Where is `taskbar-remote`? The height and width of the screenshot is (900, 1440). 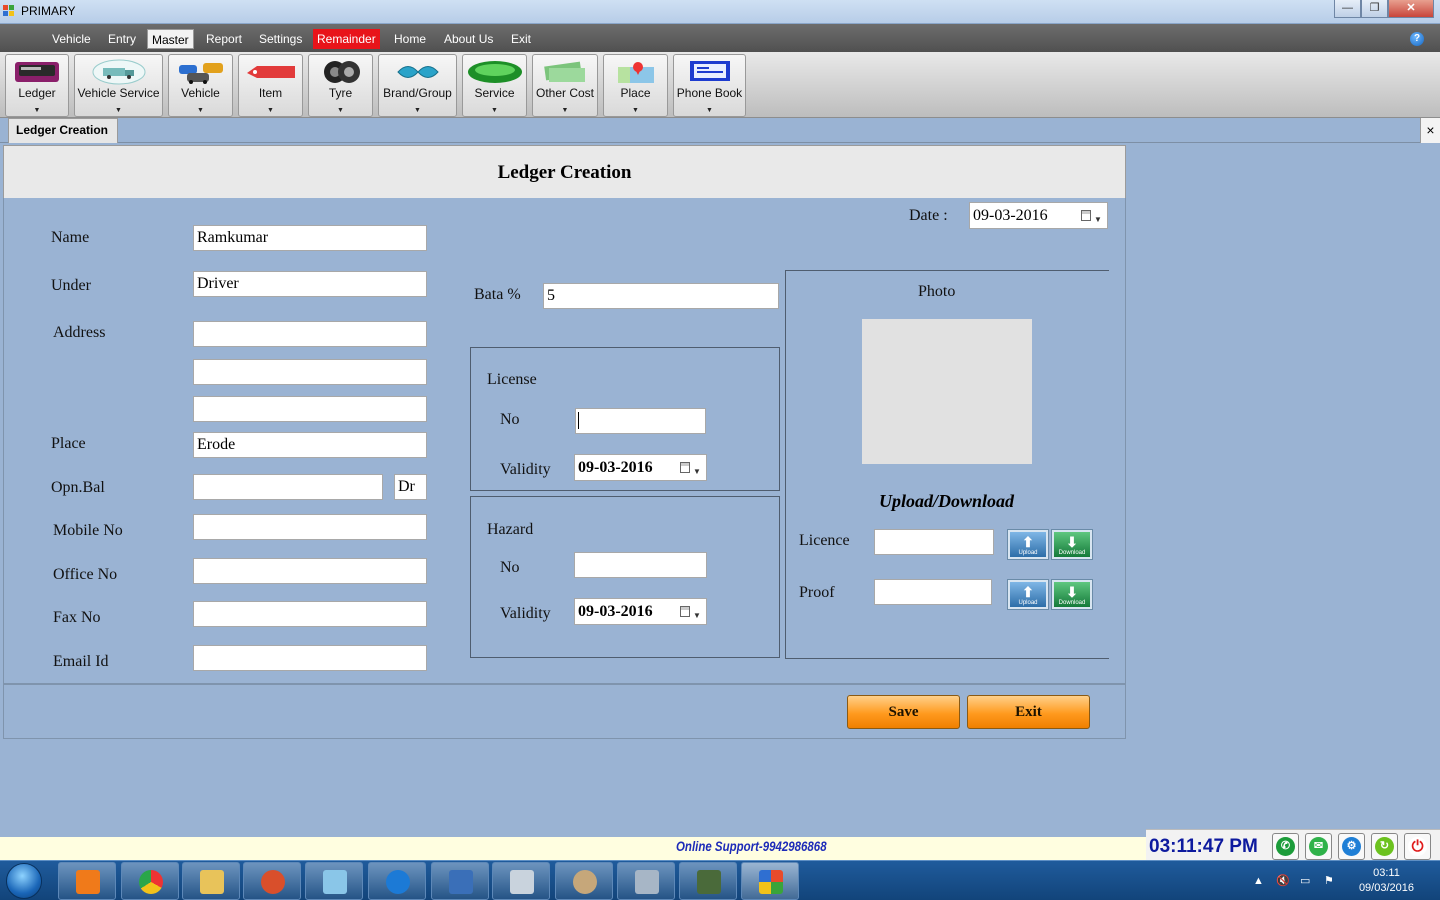 taskbar-remote is located at coordinates (708, 881).